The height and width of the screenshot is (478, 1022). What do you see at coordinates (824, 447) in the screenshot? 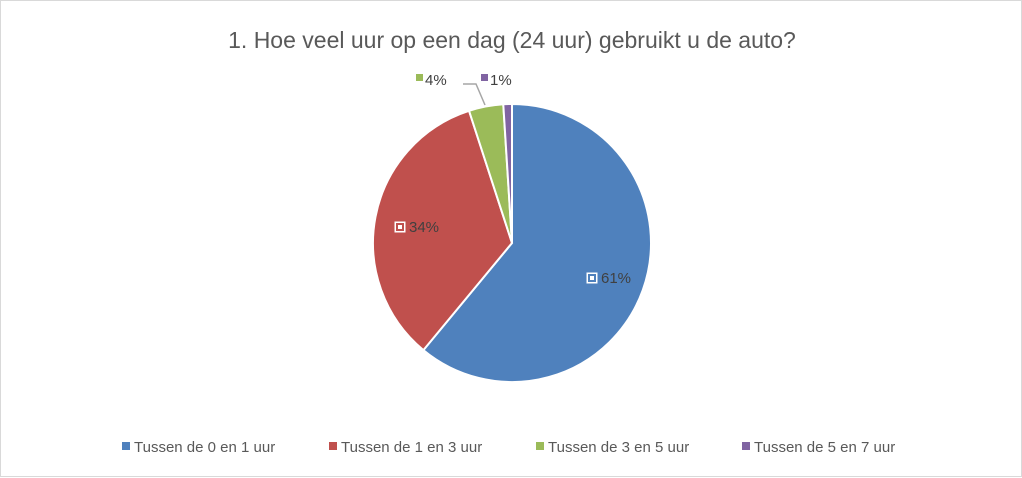
I see `legend-entry: Tussen de 5 en 7 uur` at bounding box center [824, 447].